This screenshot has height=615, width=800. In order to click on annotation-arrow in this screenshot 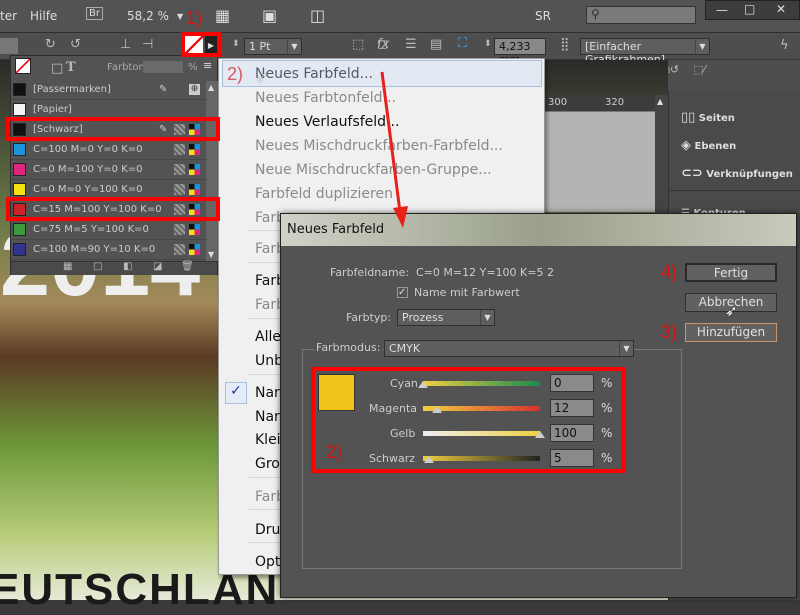, I will do `click(394, 149)`.